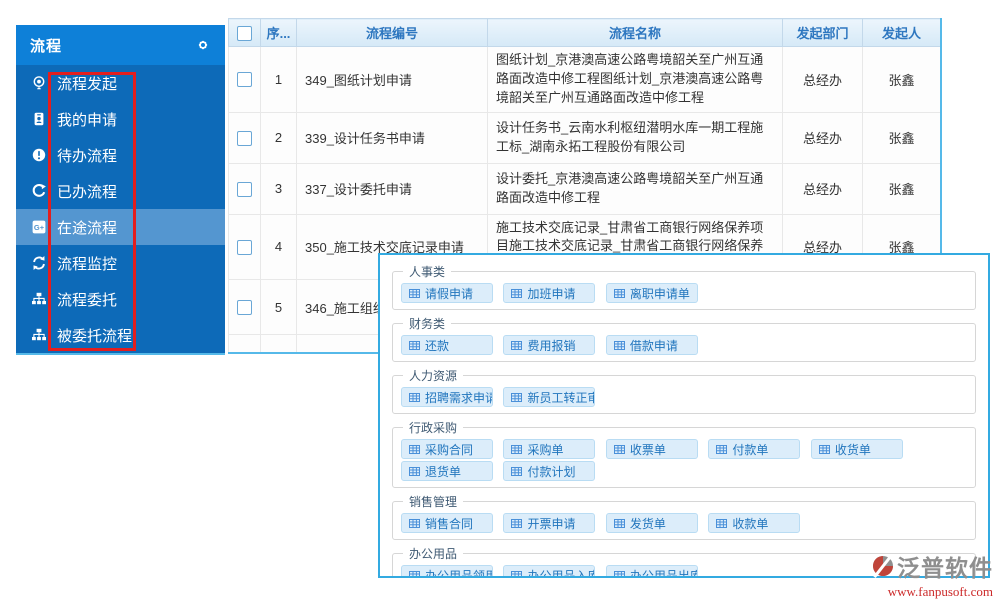 The width and height of the screenshot is (1000, 600). What do you see at coordinates (120, 45) in the screenshot?
I see `sidebar-header: 流程` at bounding box center [120, 45].